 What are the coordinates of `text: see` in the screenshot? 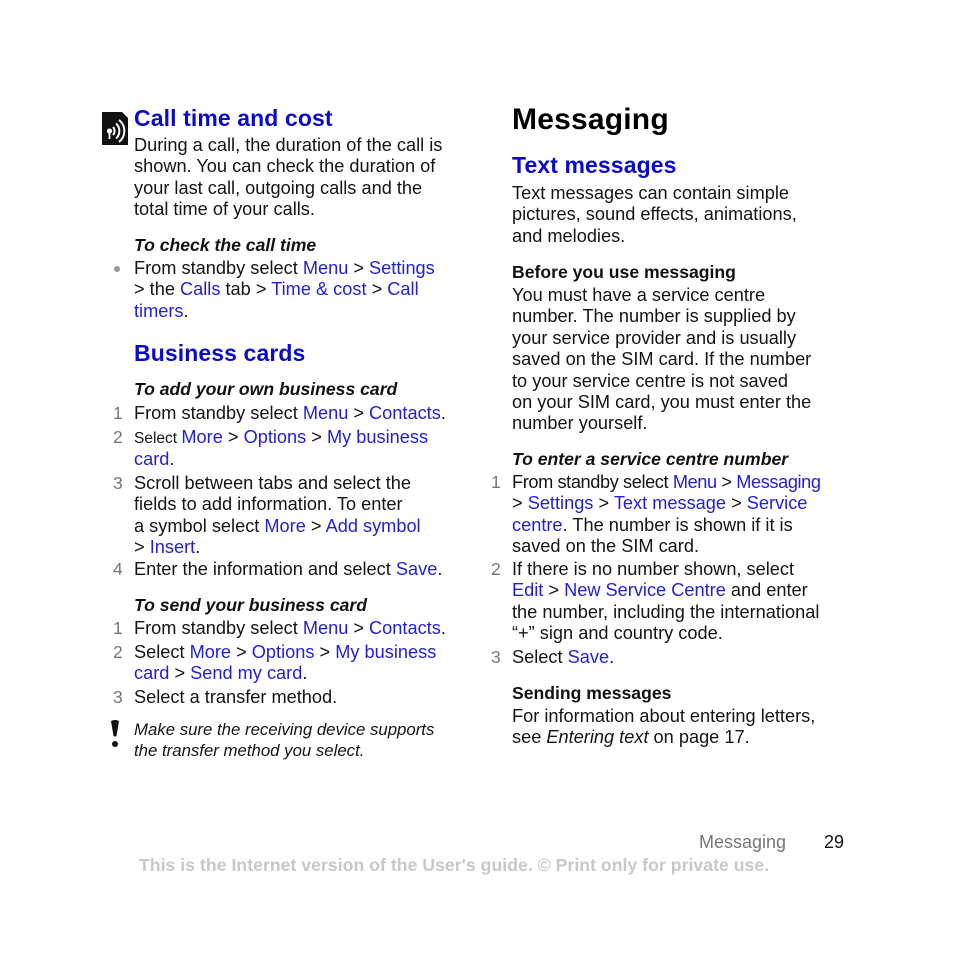 It's located at (529, 737).